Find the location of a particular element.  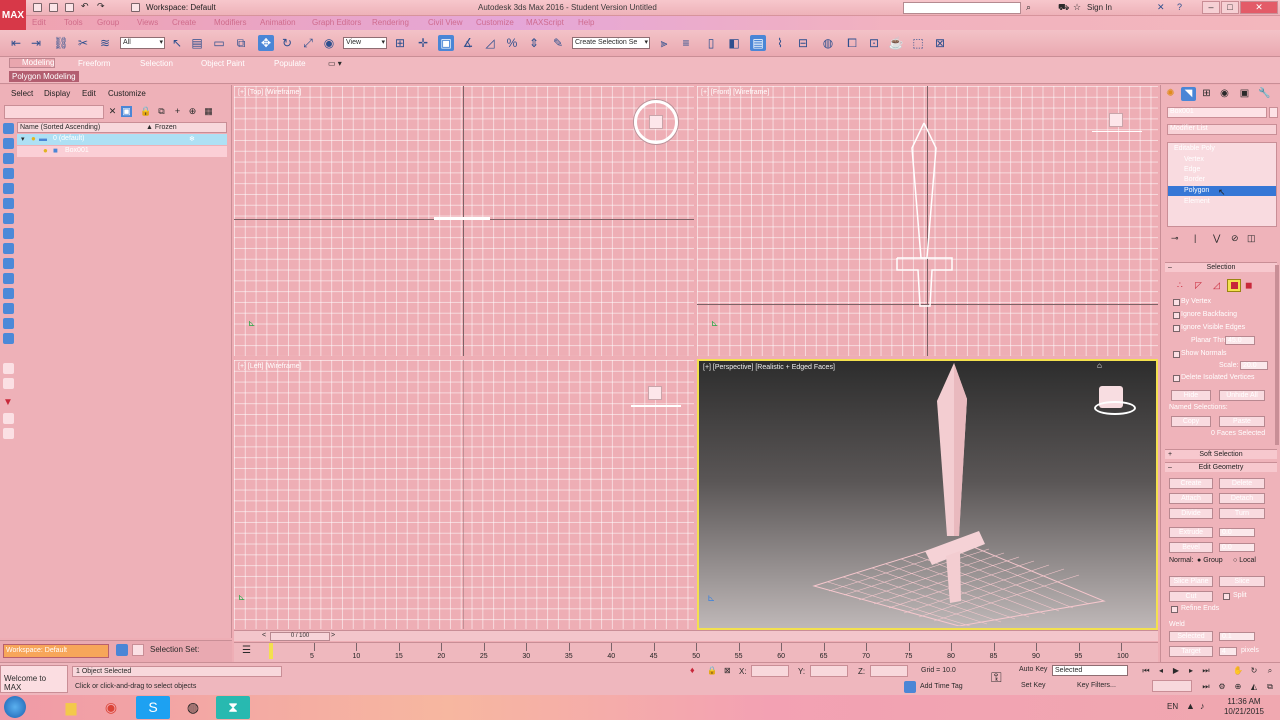

sync-selection-icon is located at coordinates (8, 368).